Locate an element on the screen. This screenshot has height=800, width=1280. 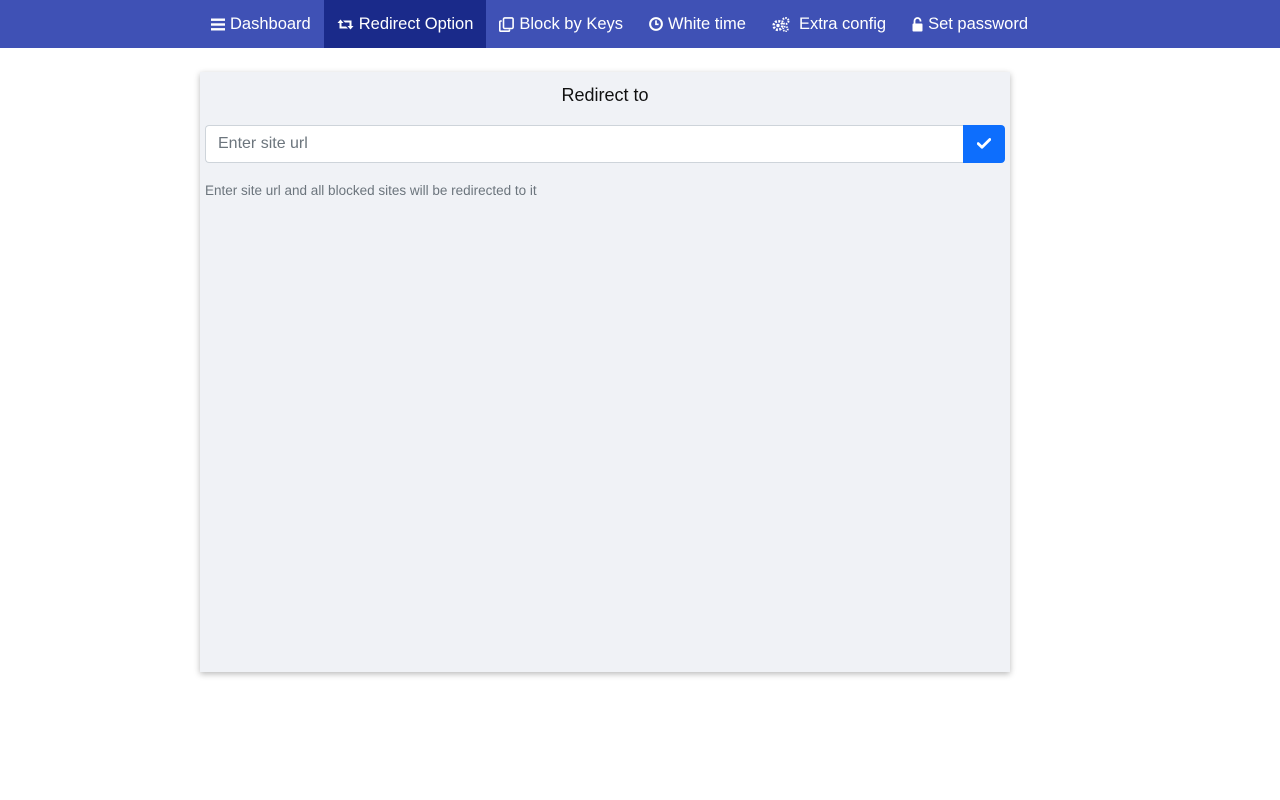
submit-button is located at coordinates (984, 144).